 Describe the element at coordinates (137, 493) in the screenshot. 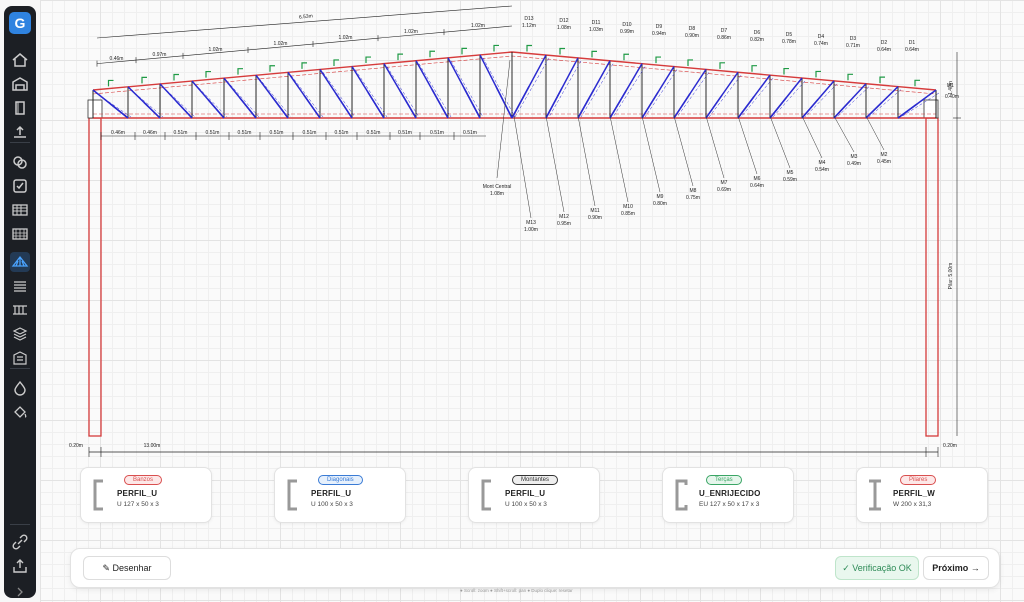

I see `profile-type: PERFIL_U` at that location.